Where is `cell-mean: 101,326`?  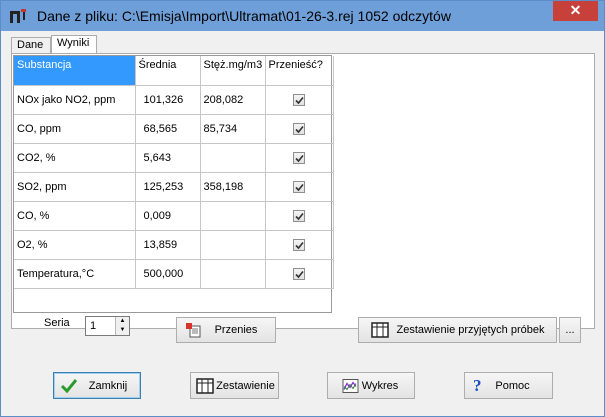 cell-mean: 101,326 is located at coordinates (168, 100).